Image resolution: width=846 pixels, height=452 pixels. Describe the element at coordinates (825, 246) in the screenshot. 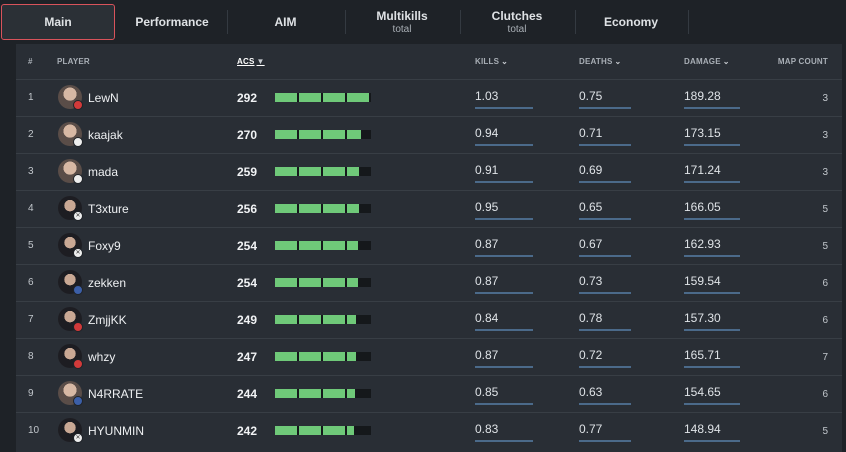

I see `map-count-value: 5` at that location.